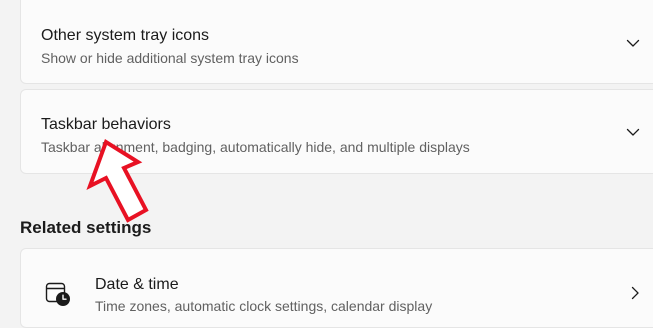 This screenshot has width=653, height=328. What do you see at coordinates (137, 284) in the screenshot?
I see `card-title: Date & time` at bounding box center [137, 284].